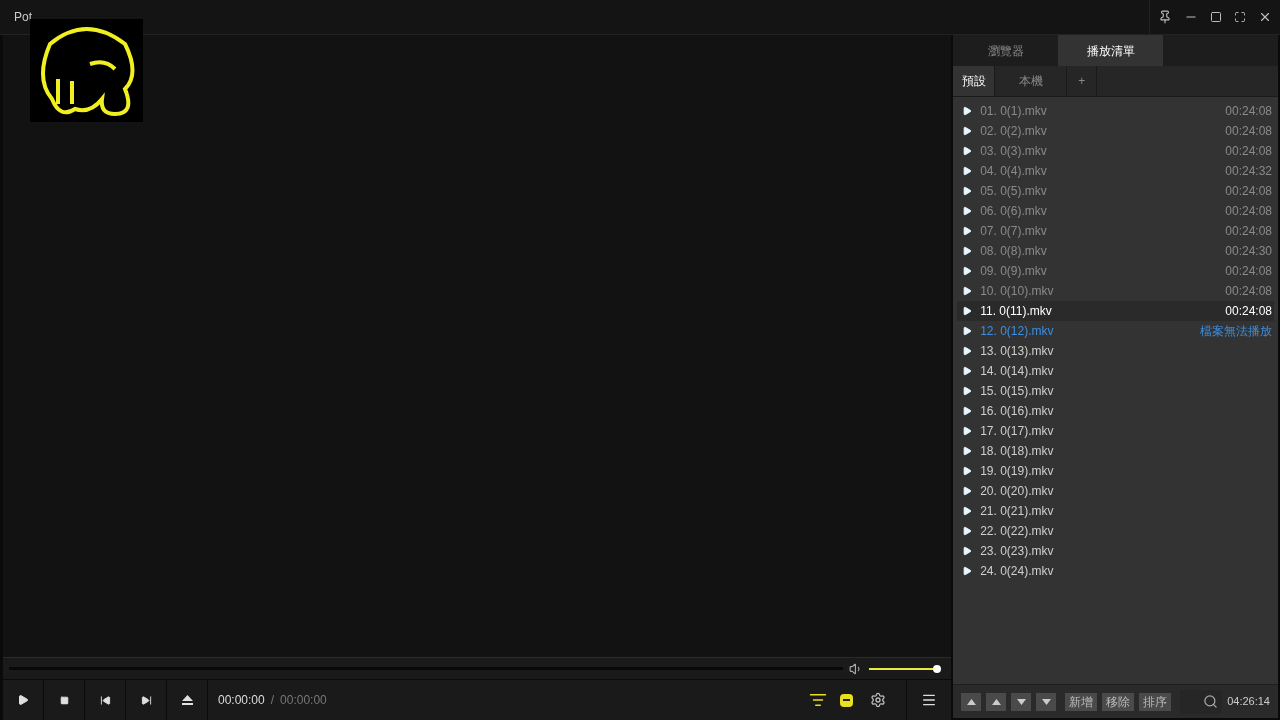  I want to click on playlist-item: 04. 0(4).mkv 00:24:32, so click(1115, 171).